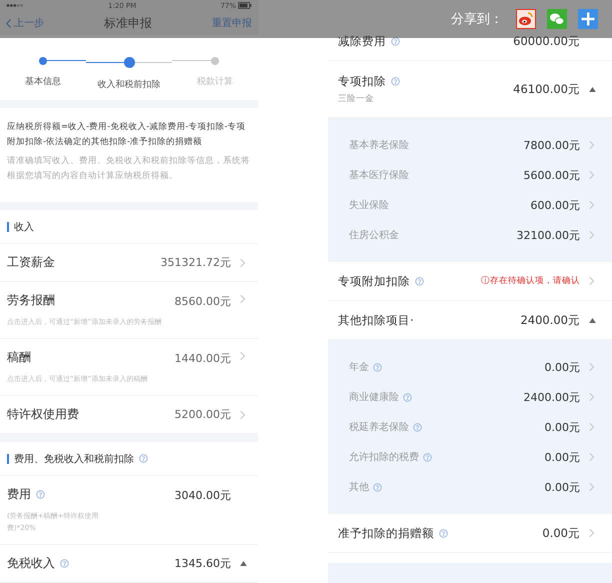  I want to click on sub-item-label: 其他, so click(359, 487).